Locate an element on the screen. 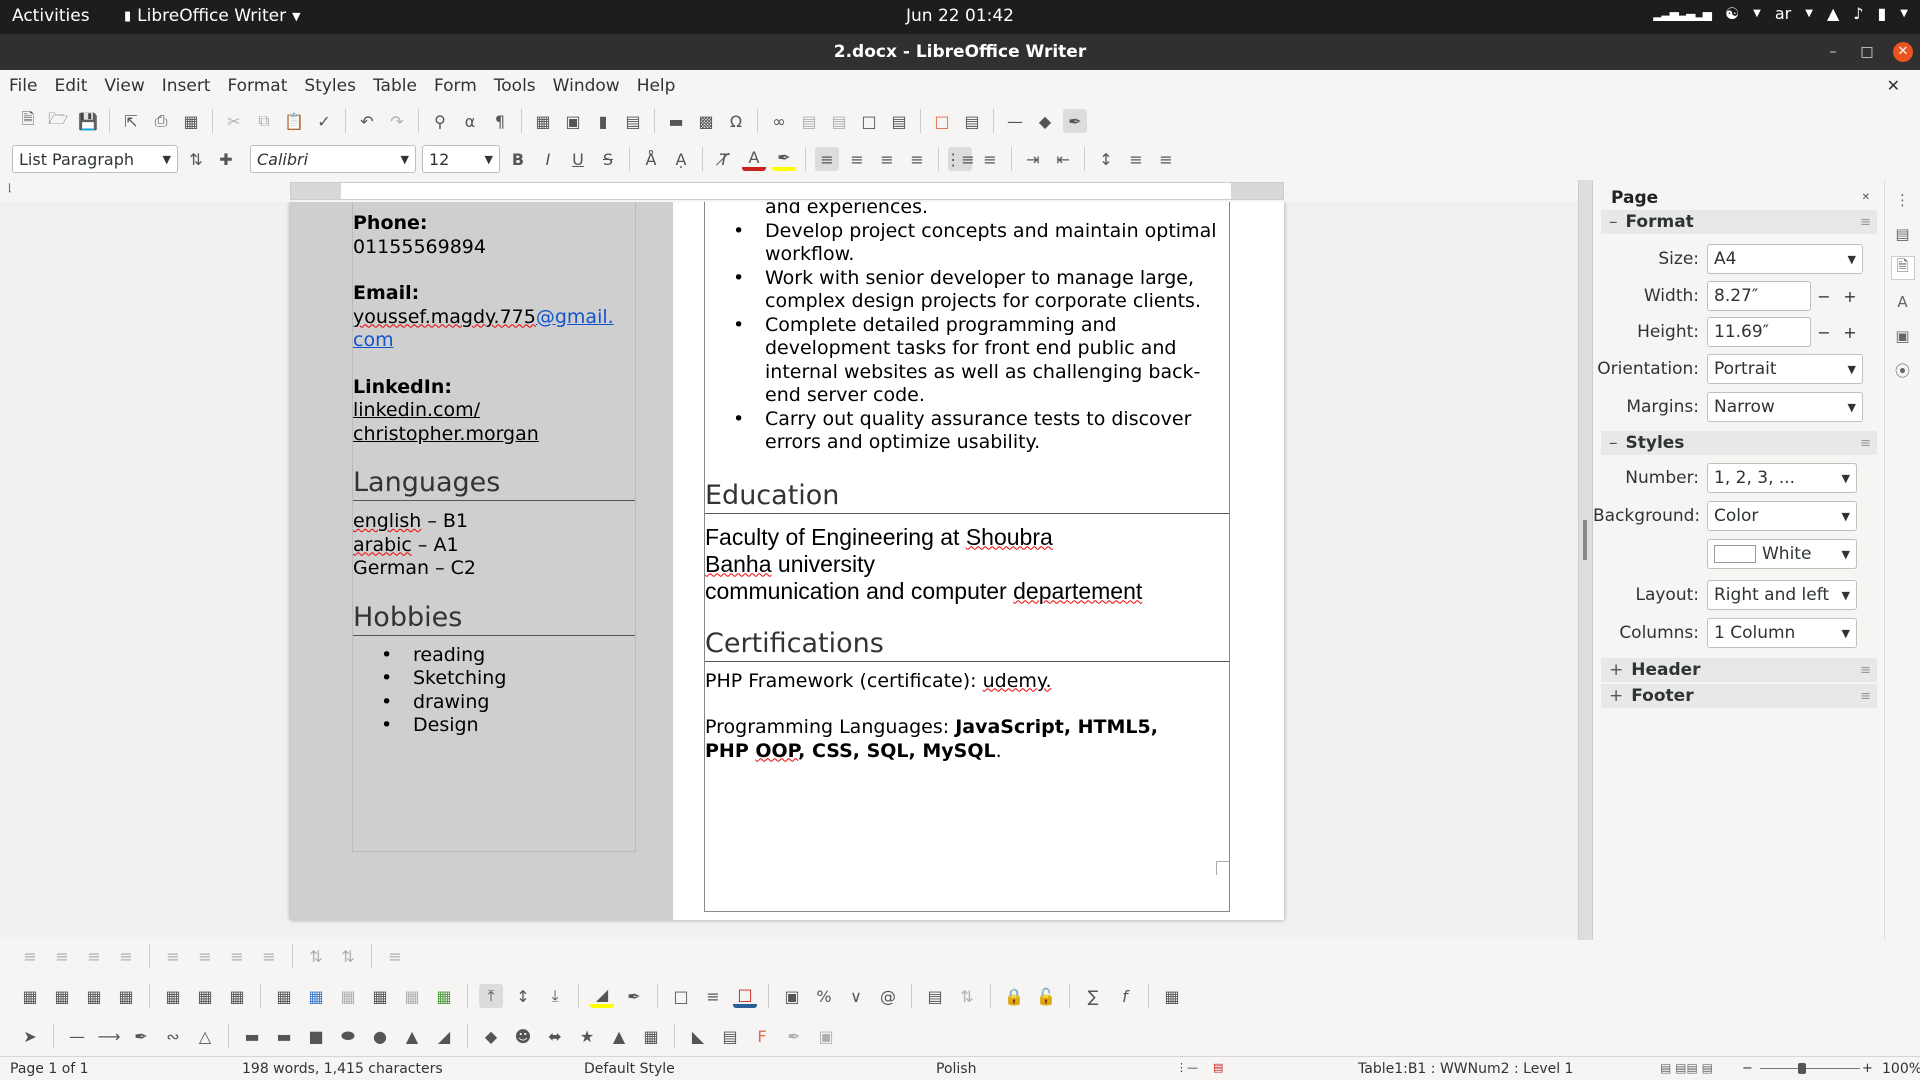 The height and width of the screenshot is (1080, 1920). unordered-list-icon: ⋮≡ is located at coordinates (960, 159).